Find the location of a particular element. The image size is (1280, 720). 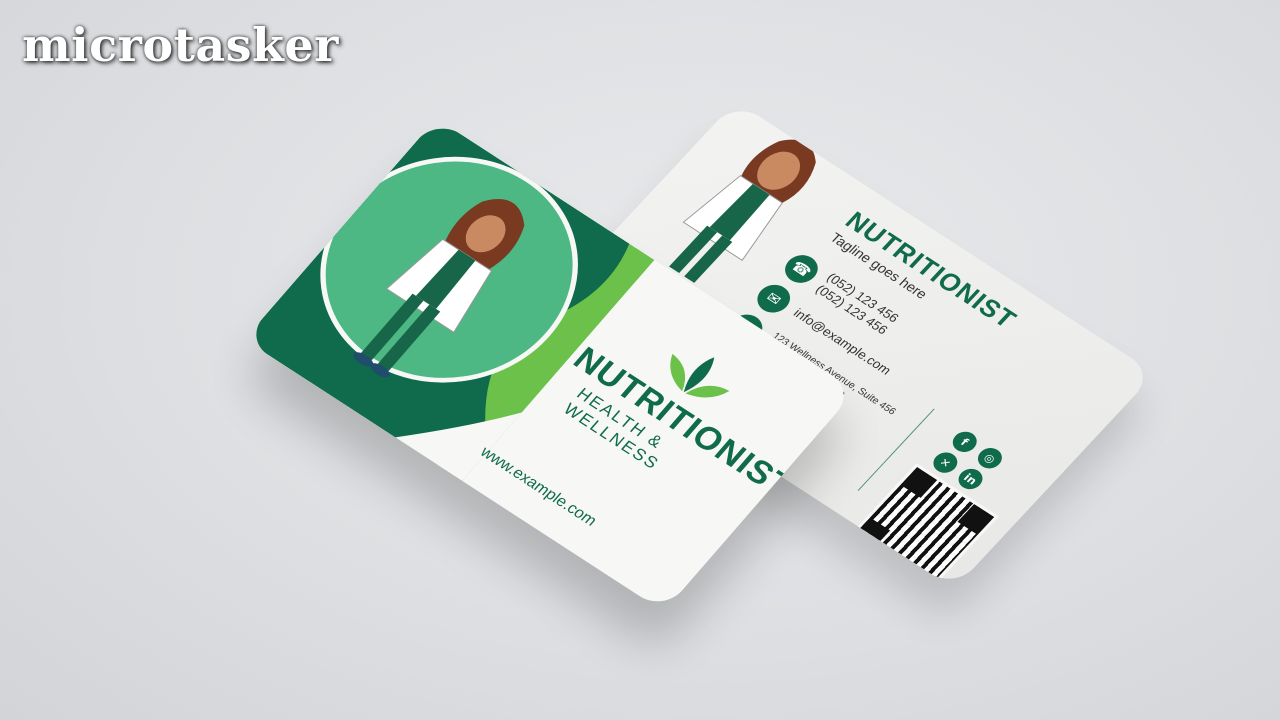

instagram-icon: ◎ is located at coordinates (990, 458).